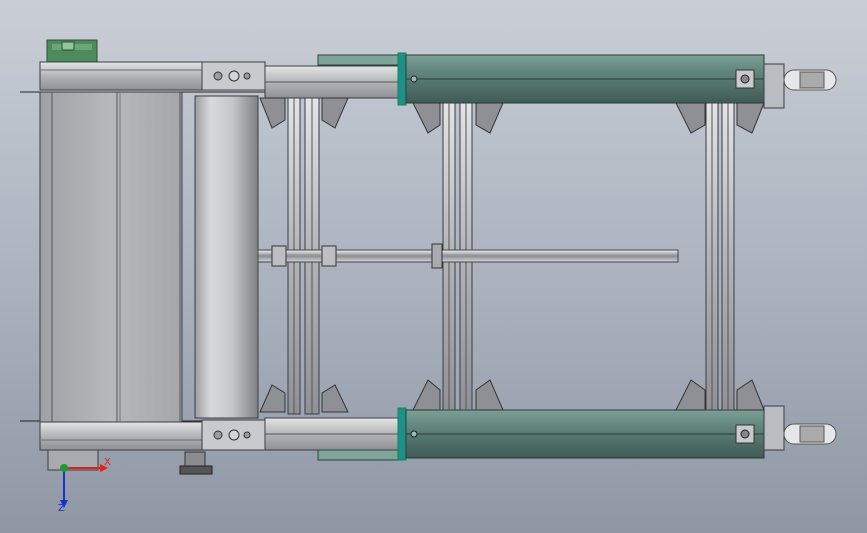 This screenshot has height=533, width=867. Describe the element at coordinates (84, 486) in the screenshot. I see `coordinate-triad` at that location.